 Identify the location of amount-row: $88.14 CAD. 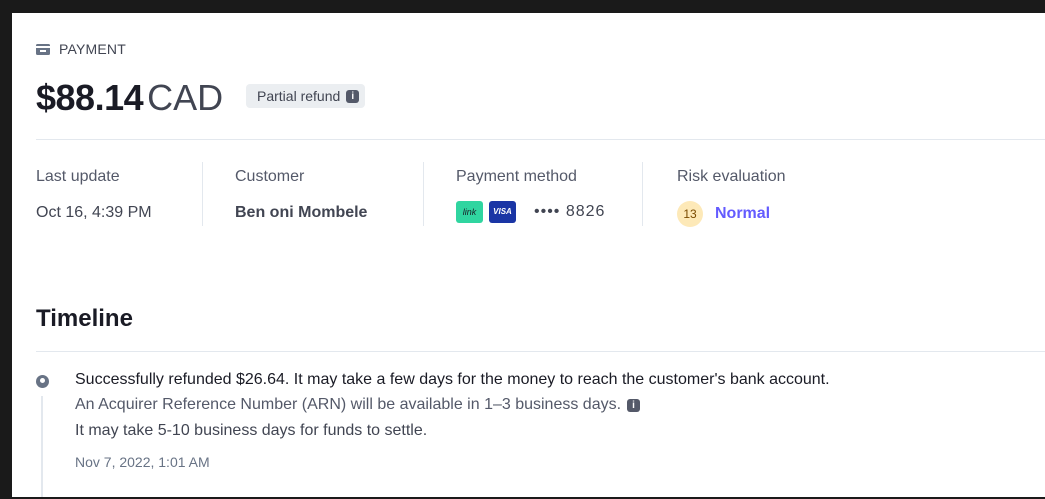
(129, 98).